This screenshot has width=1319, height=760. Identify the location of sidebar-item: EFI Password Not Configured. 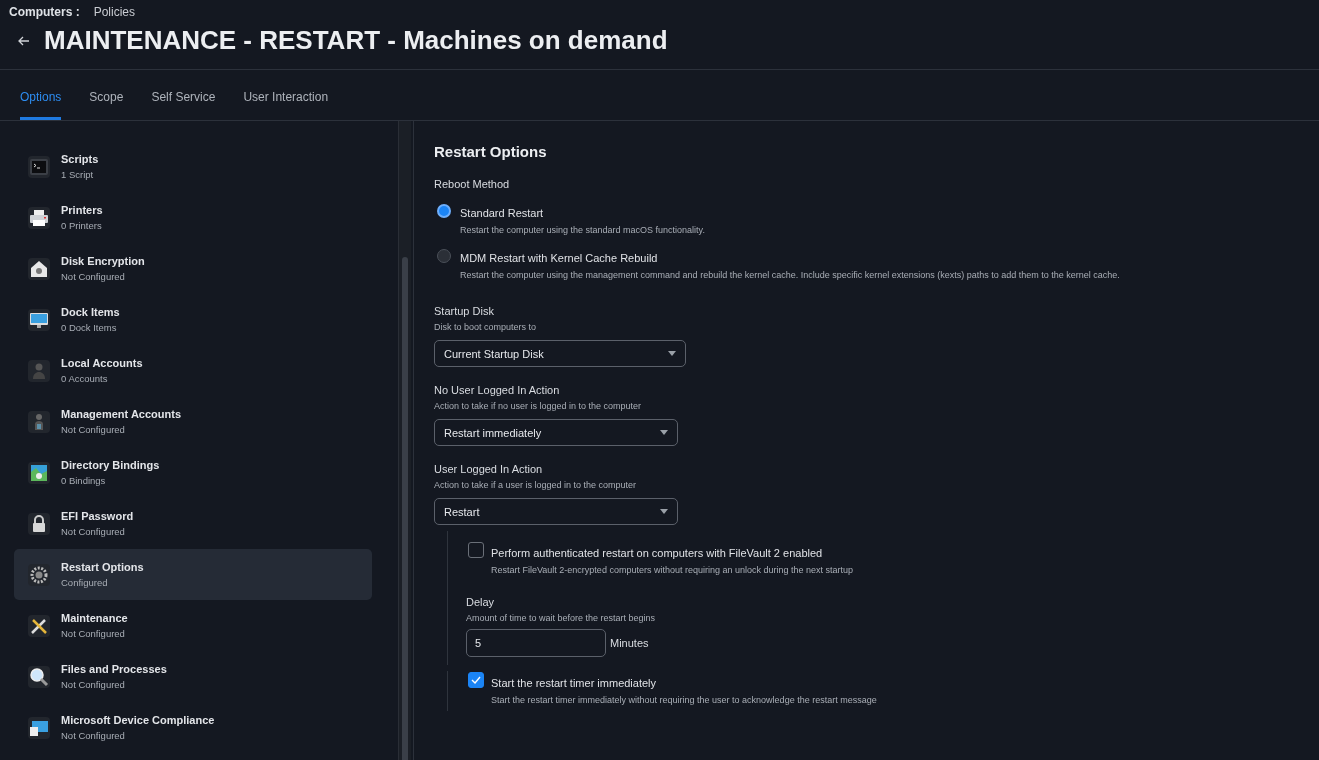
(193, 523).